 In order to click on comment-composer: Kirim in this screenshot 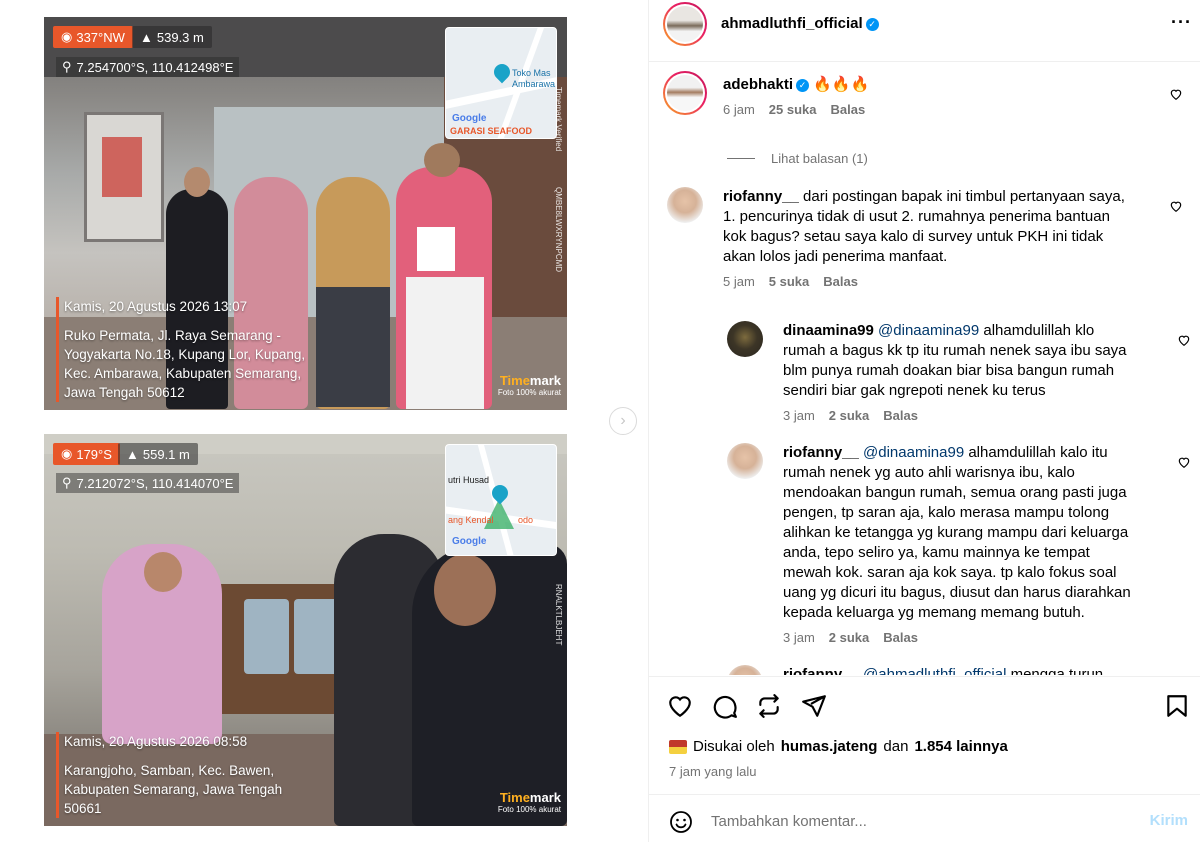, I will do `click(924, 818)`.